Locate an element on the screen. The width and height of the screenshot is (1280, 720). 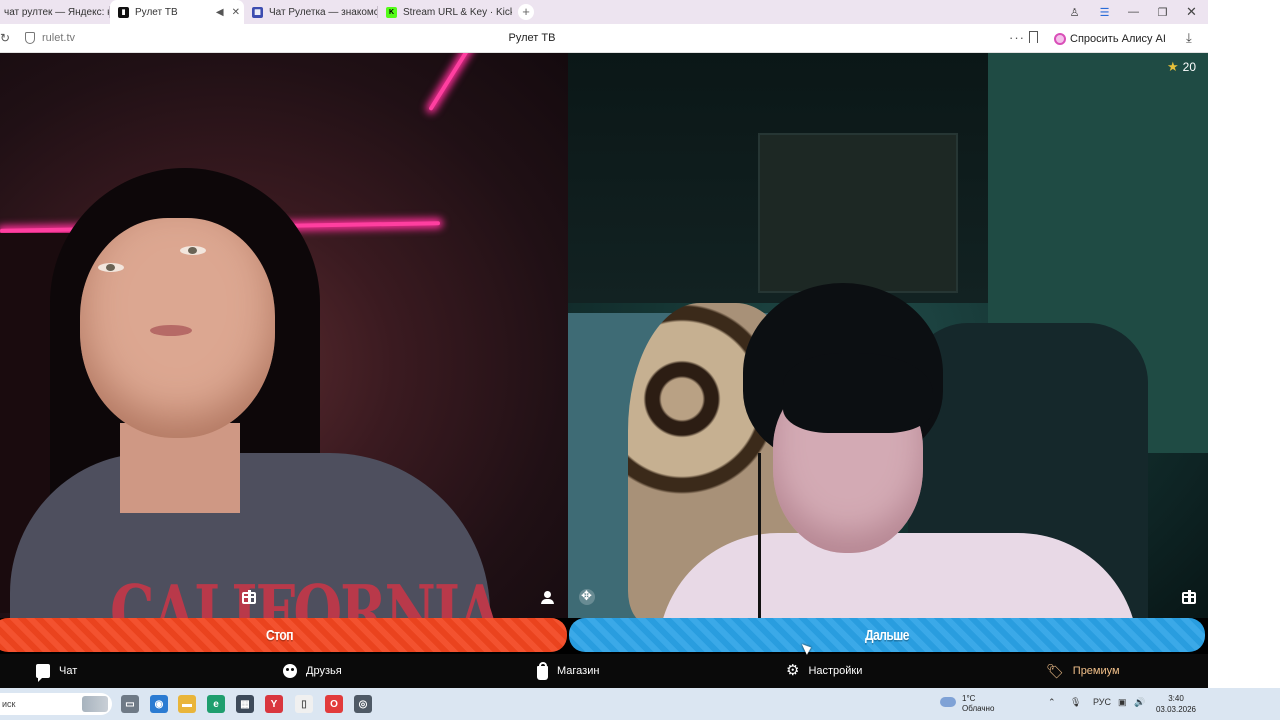
nav-shop-label: Магазин is located at coordinates (578, 671).